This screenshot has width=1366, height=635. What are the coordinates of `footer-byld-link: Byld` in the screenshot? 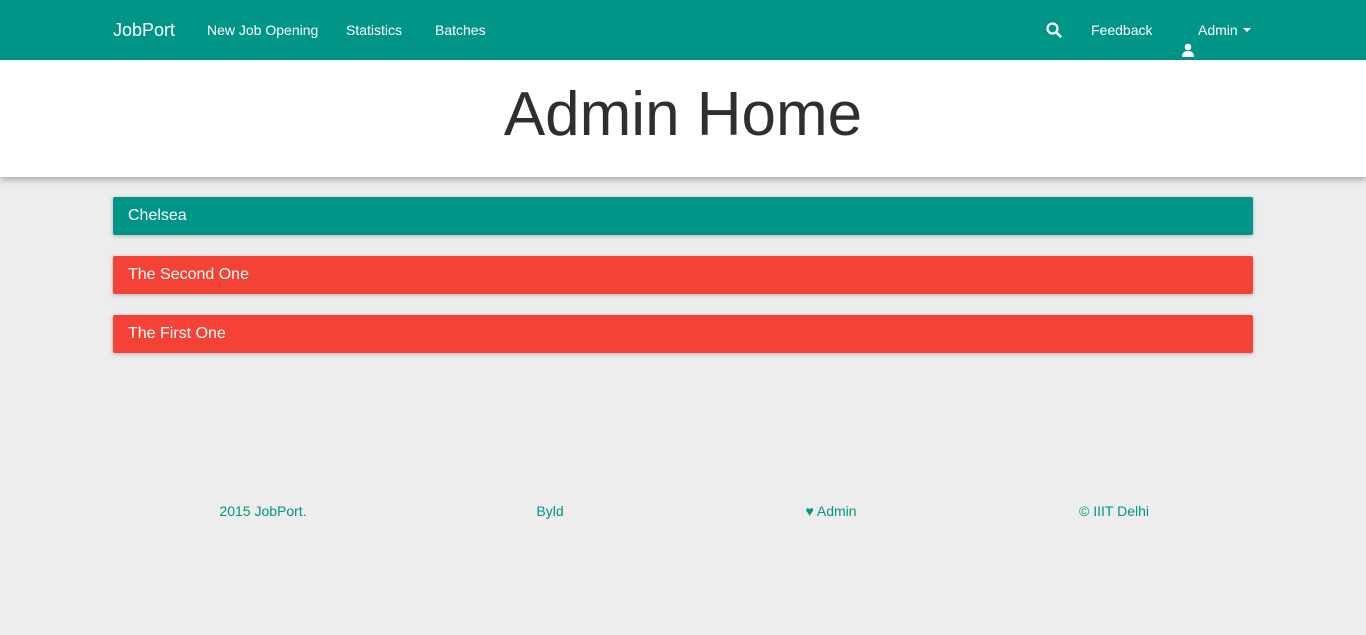 It's located at (550, 511).